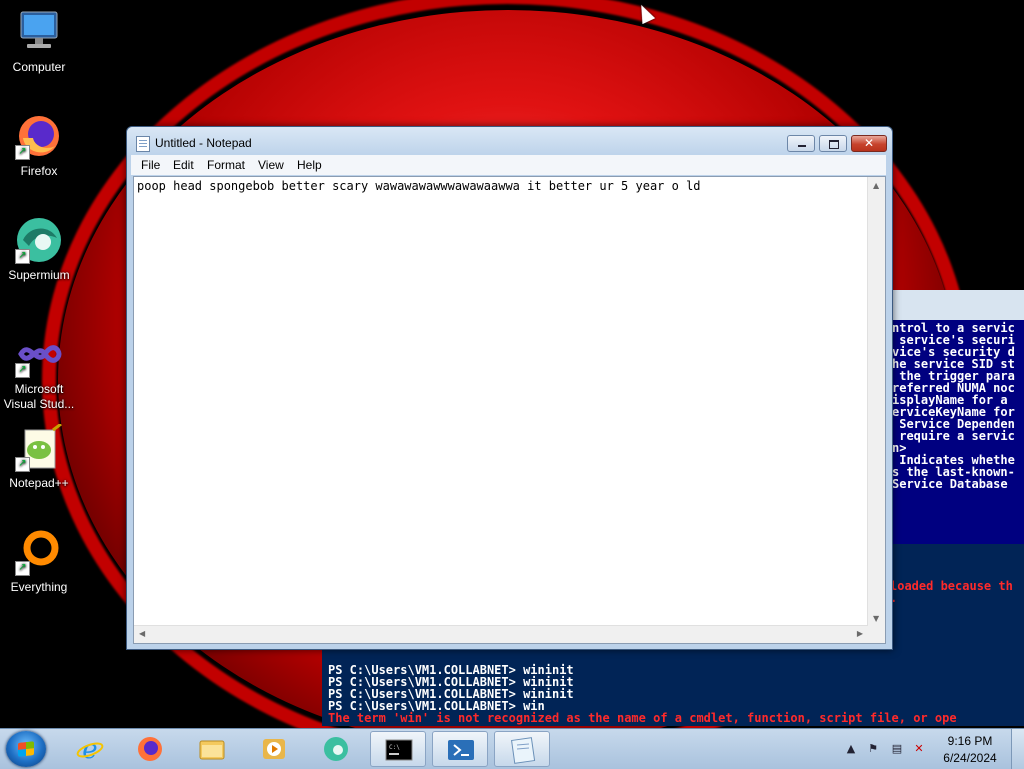  What do you see at coordinates (501, 634) in the screenshot?
I see `horizontal-scrollbar: ◀ ▶` at bounding box center [501, 634].